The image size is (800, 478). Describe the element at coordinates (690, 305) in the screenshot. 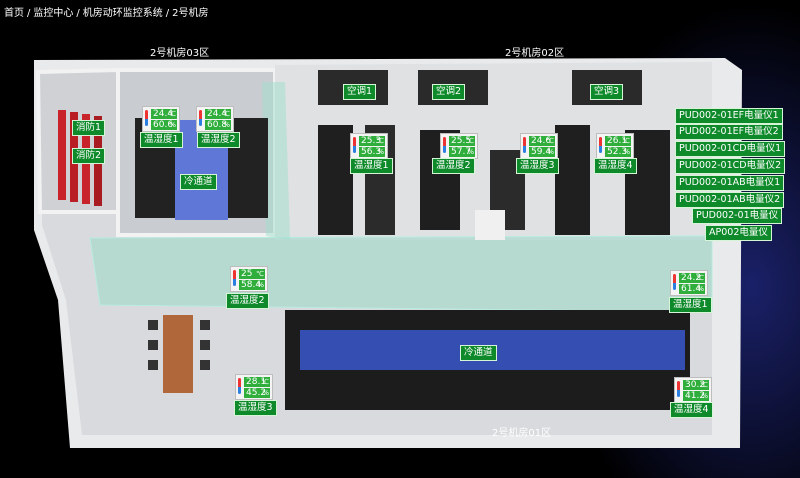

I see `sensor-z01-1-label: 温湿度1` at that location.